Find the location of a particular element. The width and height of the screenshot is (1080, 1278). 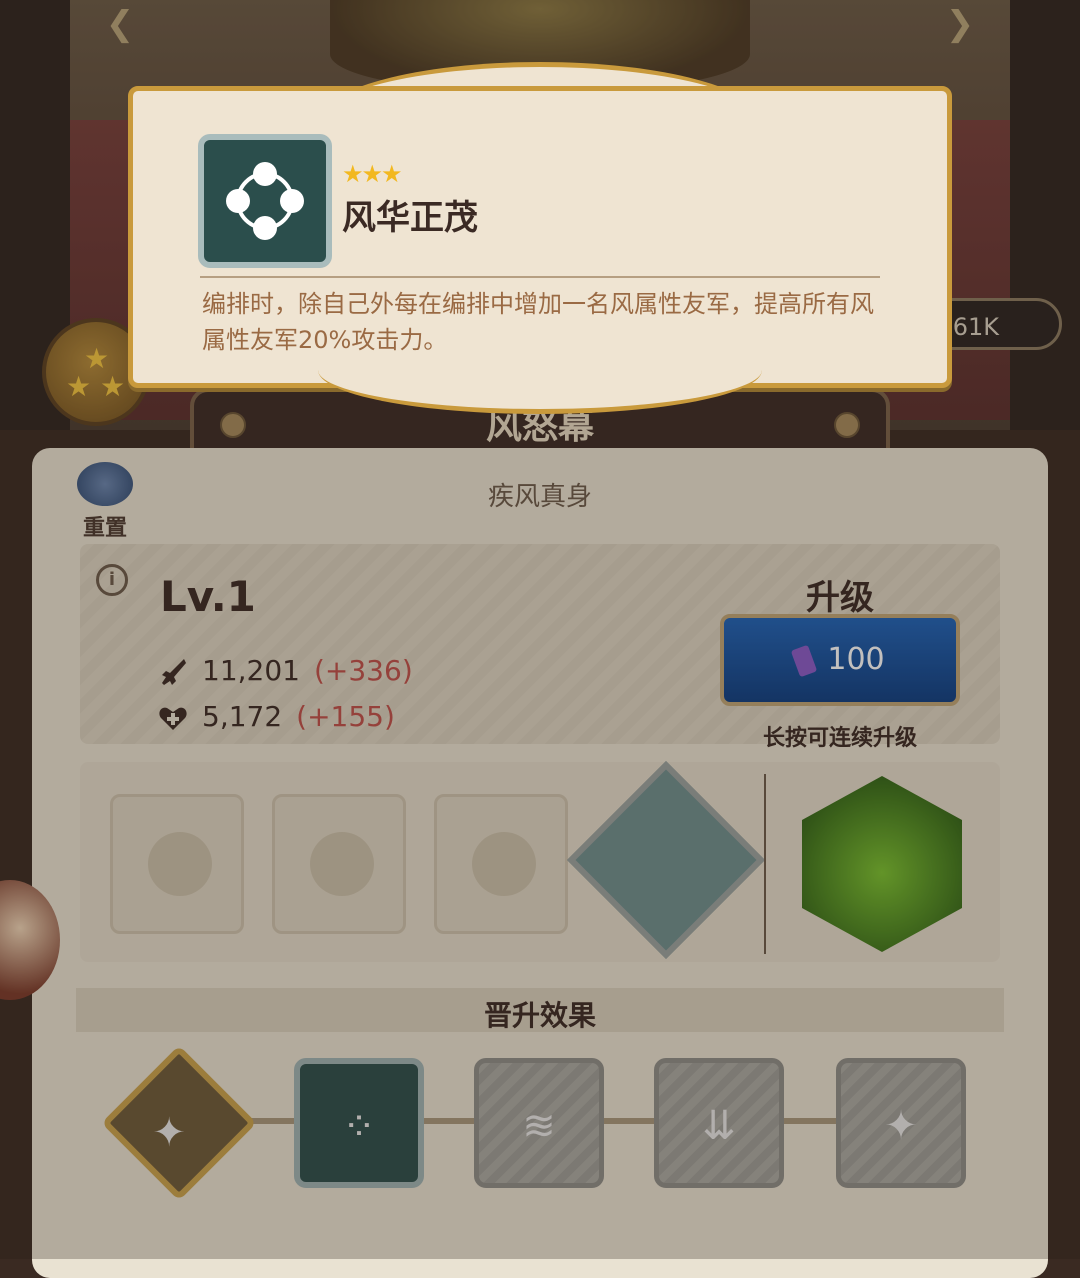

skill-name: 风华正茂 is located at coordinates (410, 218).